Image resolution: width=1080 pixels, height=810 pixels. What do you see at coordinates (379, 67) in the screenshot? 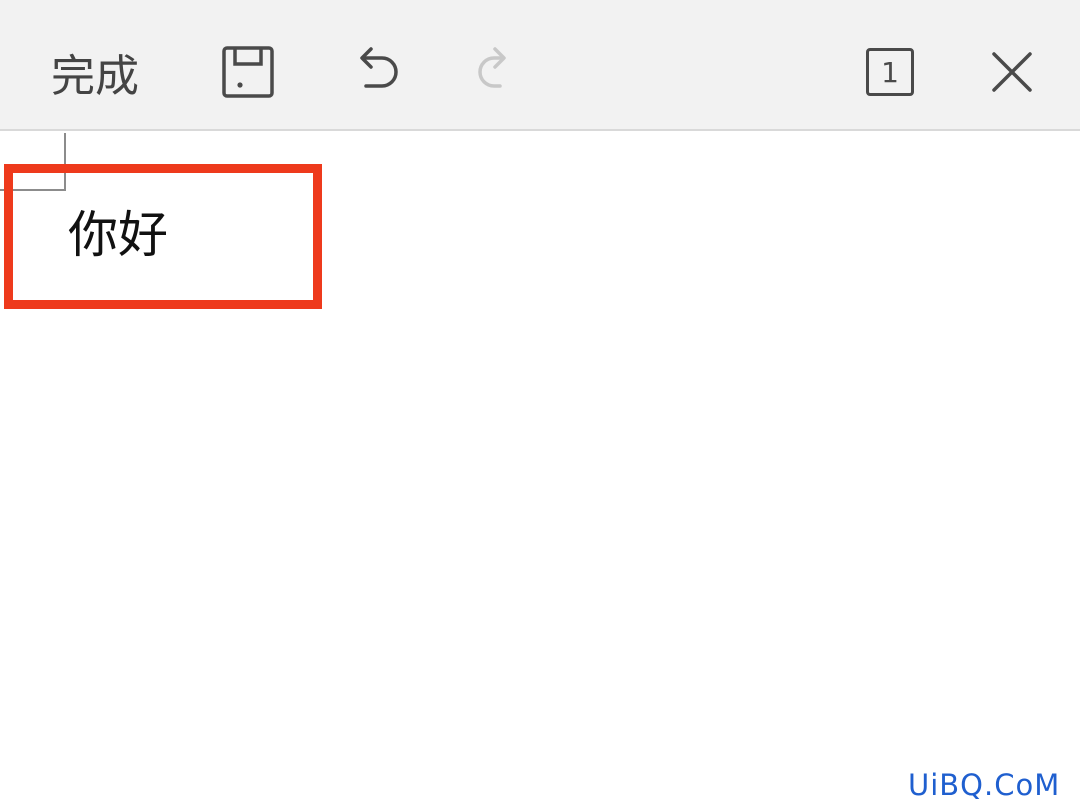
I see `undo-icon` at bounding box center [379, 67].